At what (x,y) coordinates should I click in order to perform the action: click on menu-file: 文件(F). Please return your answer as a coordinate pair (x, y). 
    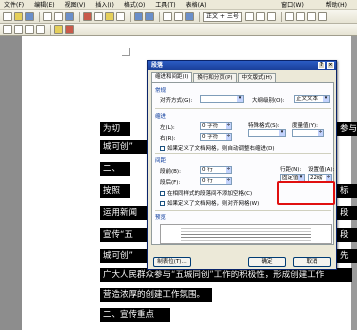
    Looking at the image, I should click on (14, 4).